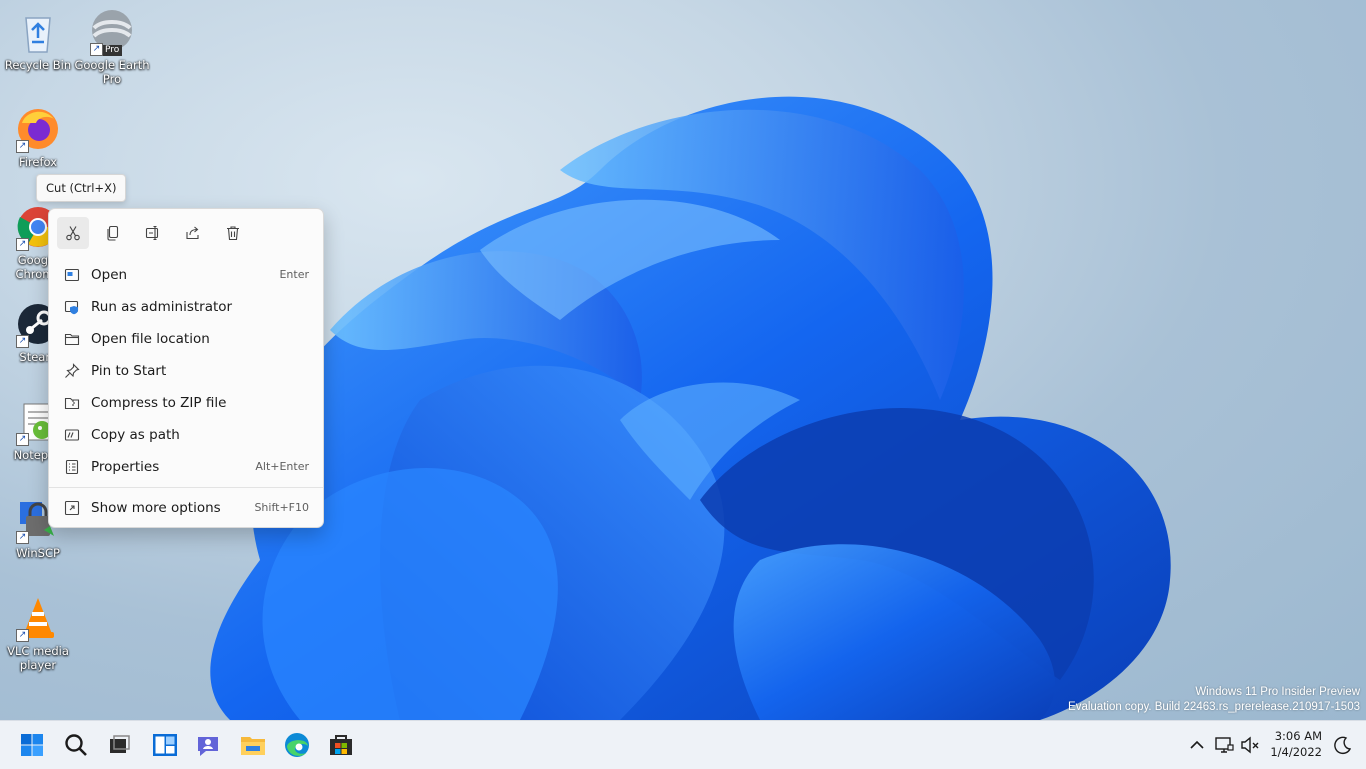  What do you see at coordinates (72, 403) in the screenshot?
I see `zip-icon` at bounding box center [72, 403].